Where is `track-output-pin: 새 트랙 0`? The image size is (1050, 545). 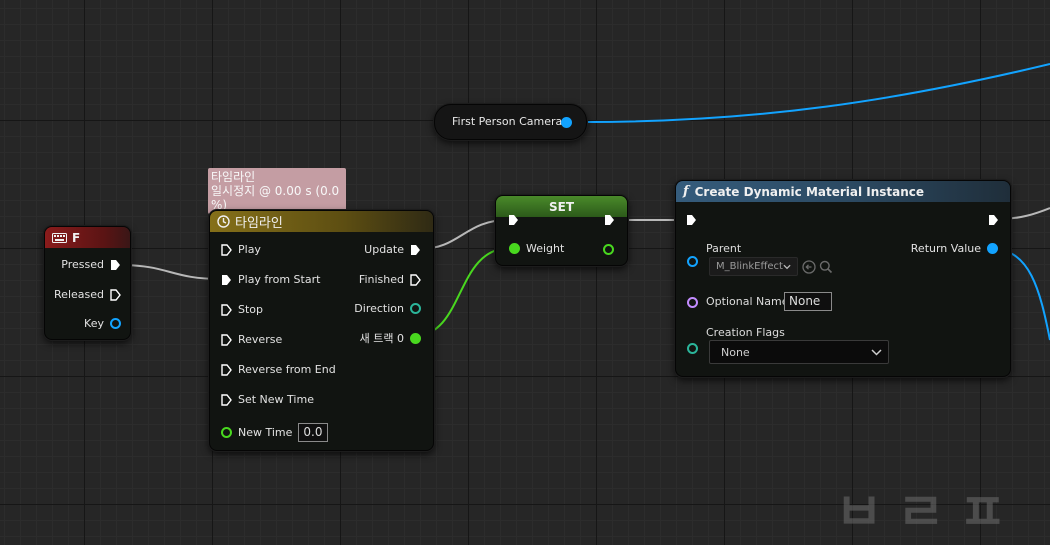 track-output-pin: 새 트랙 0 is located at coordinates (390, 338).